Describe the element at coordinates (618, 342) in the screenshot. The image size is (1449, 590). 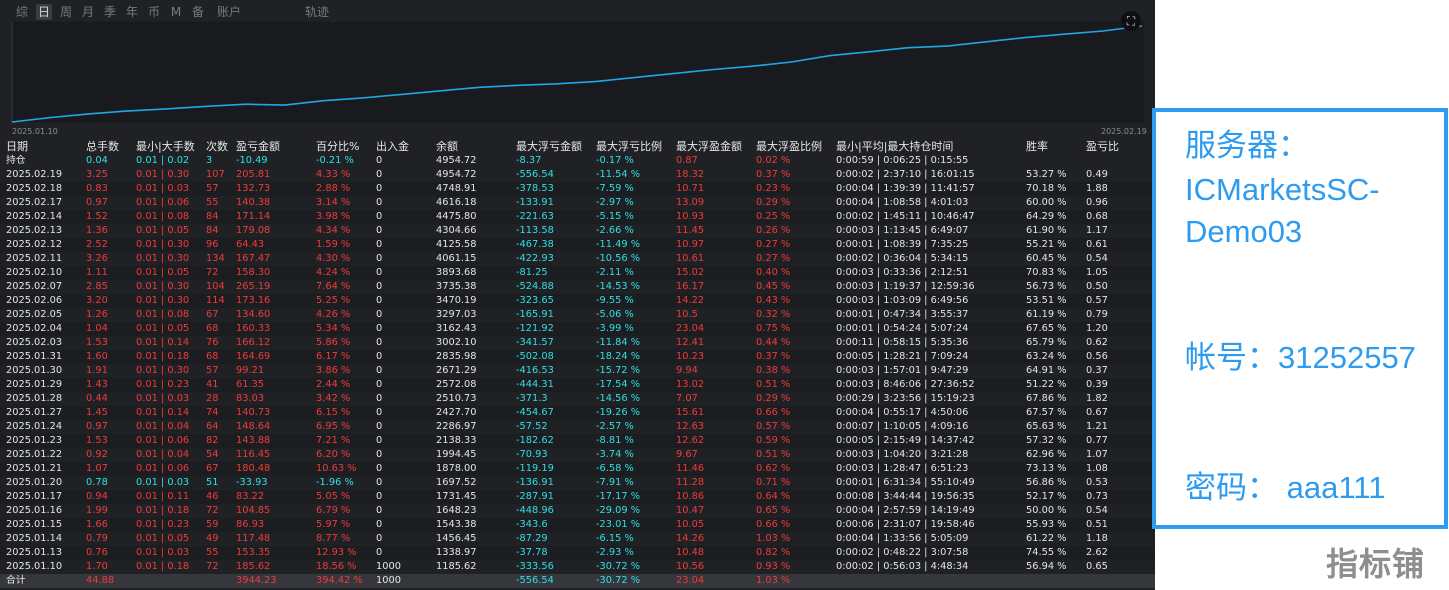
I see `cell-max-float-loss-pct: -11.84 %` at that location.